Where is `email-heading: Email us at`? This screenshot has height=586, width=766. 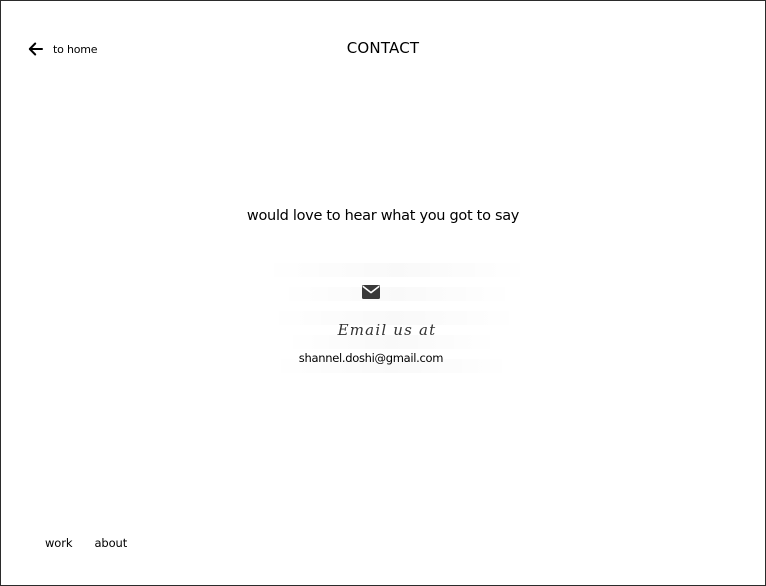
email-heading: Email us at is located at coordinates (387, 330).